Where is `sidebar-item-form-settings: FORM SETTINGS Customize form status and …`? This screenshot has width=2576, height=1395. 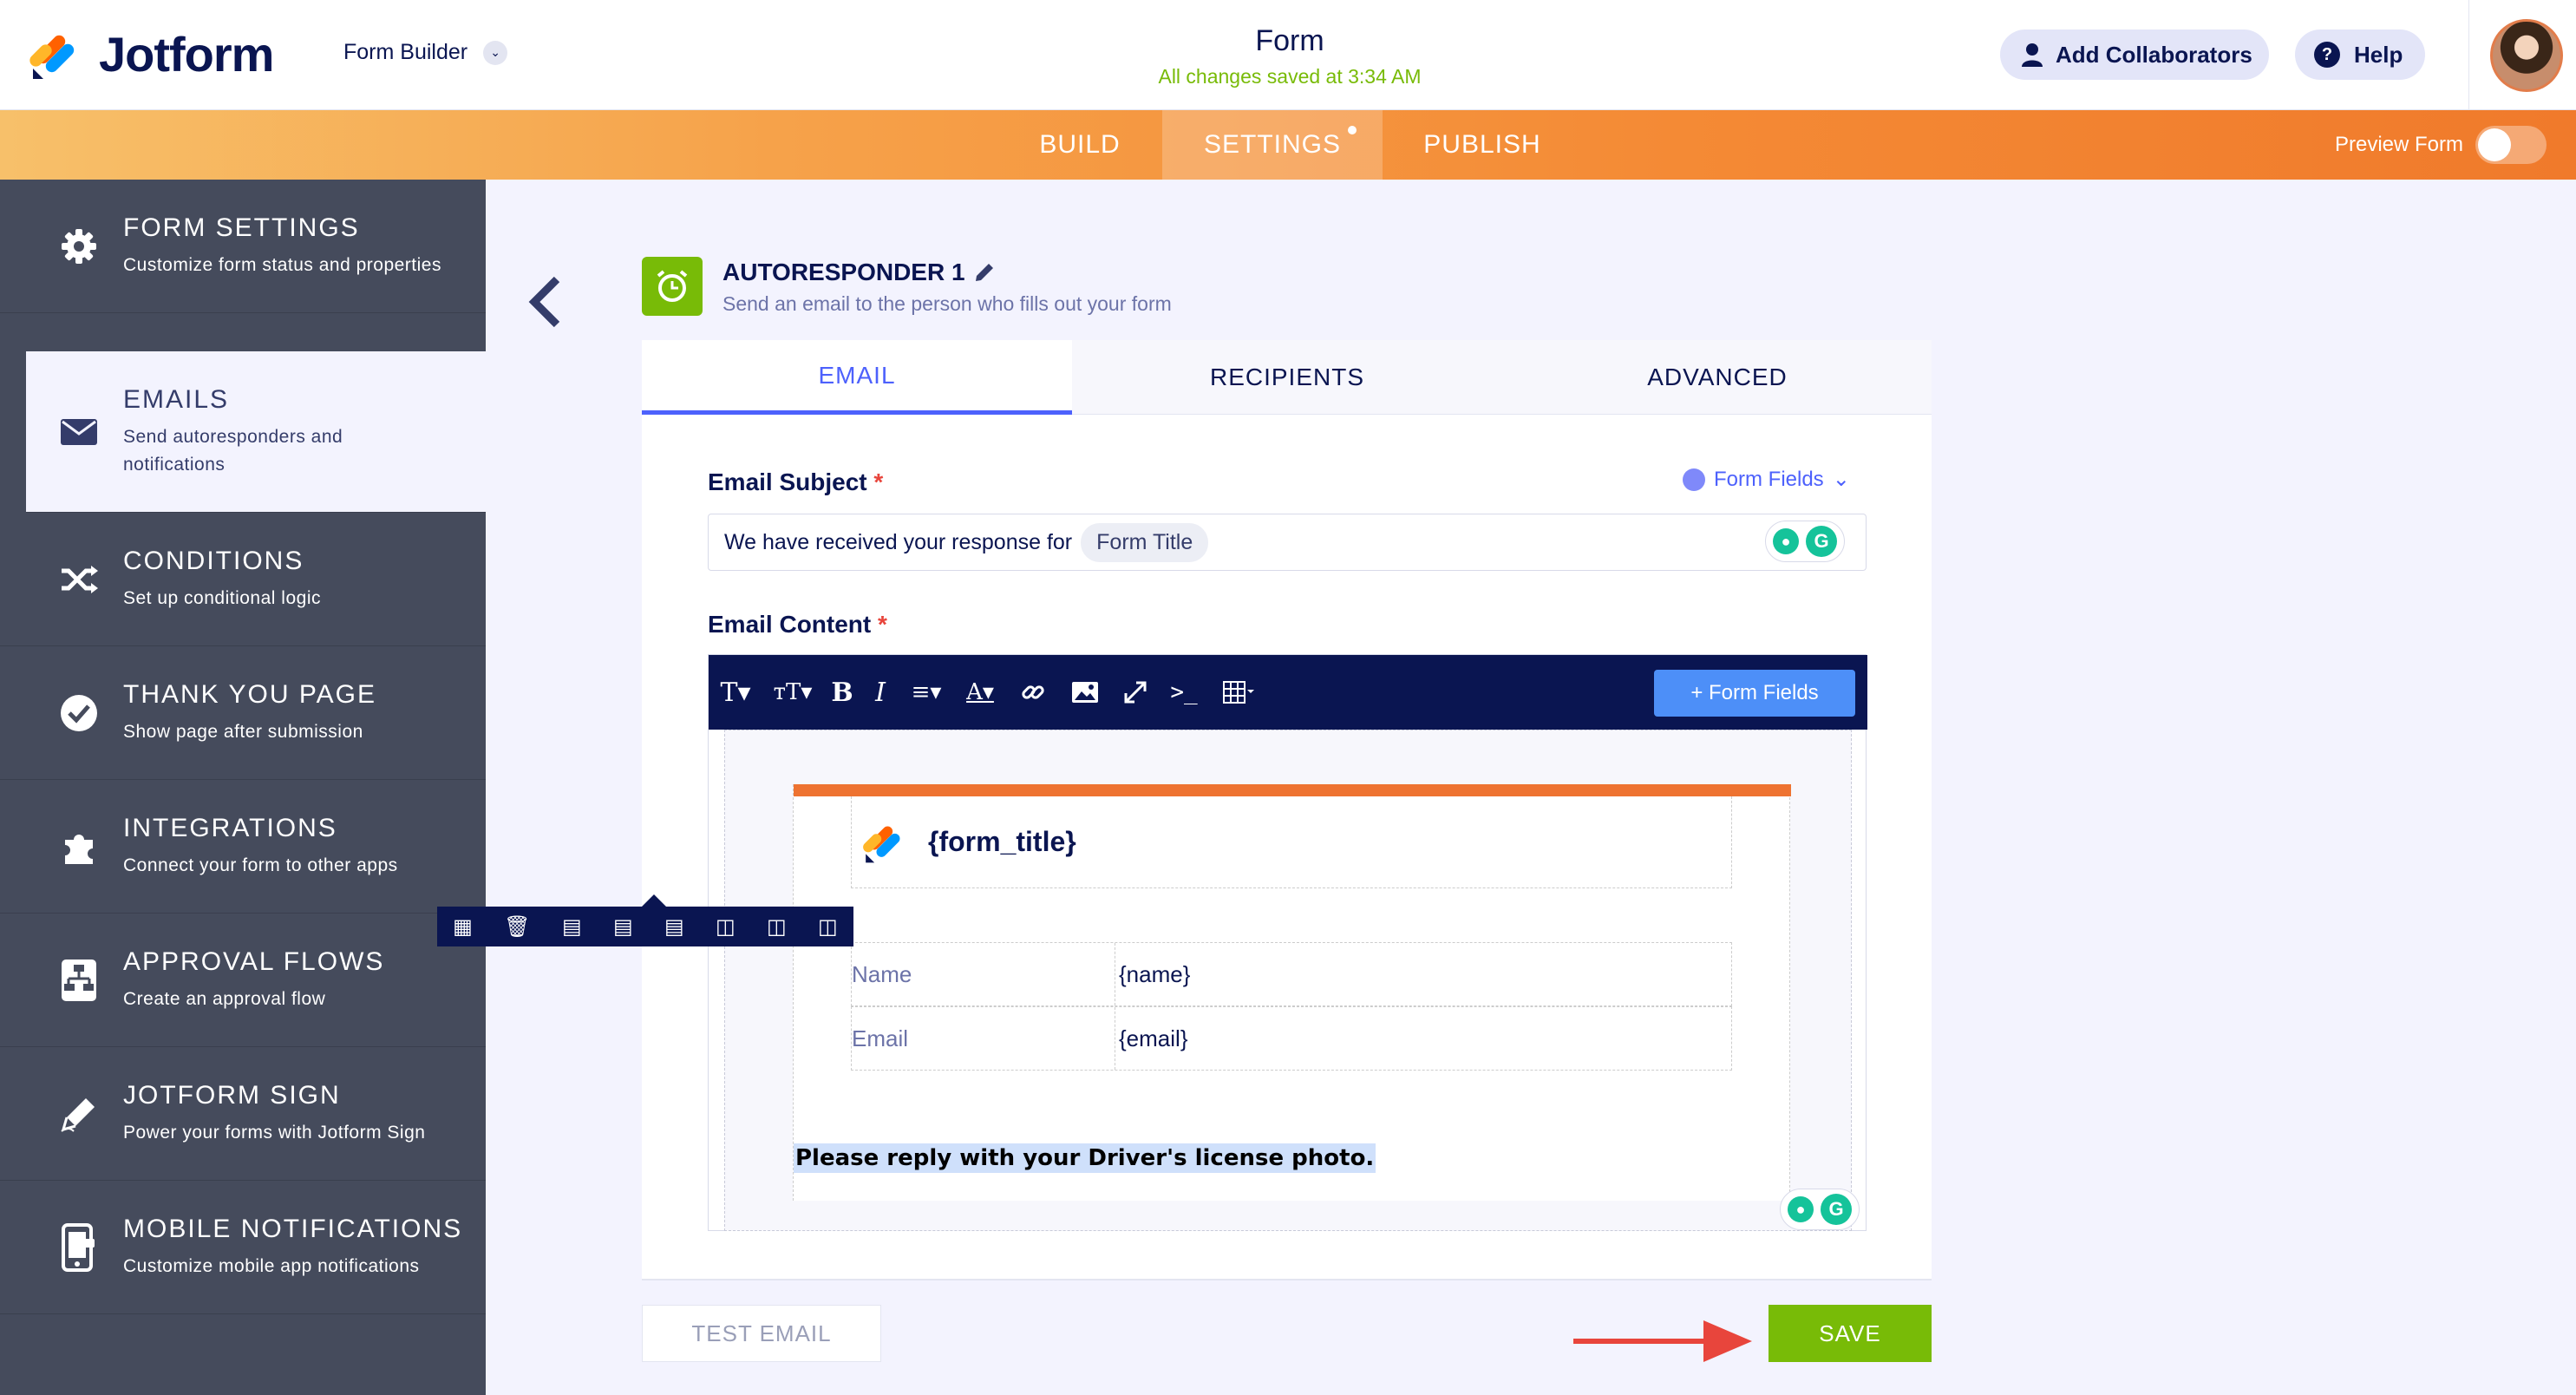 sidebar-item-form-settings: FORM SETTINGS Customize form status and … is located at coordinates (243, 246).